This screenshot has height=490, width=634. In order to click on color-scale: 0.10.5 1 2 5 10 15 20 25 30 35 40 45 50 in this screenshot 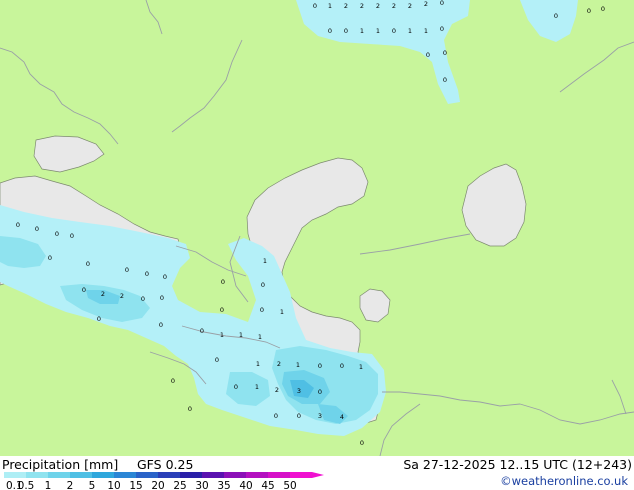, I will do `click(164, 481)`.